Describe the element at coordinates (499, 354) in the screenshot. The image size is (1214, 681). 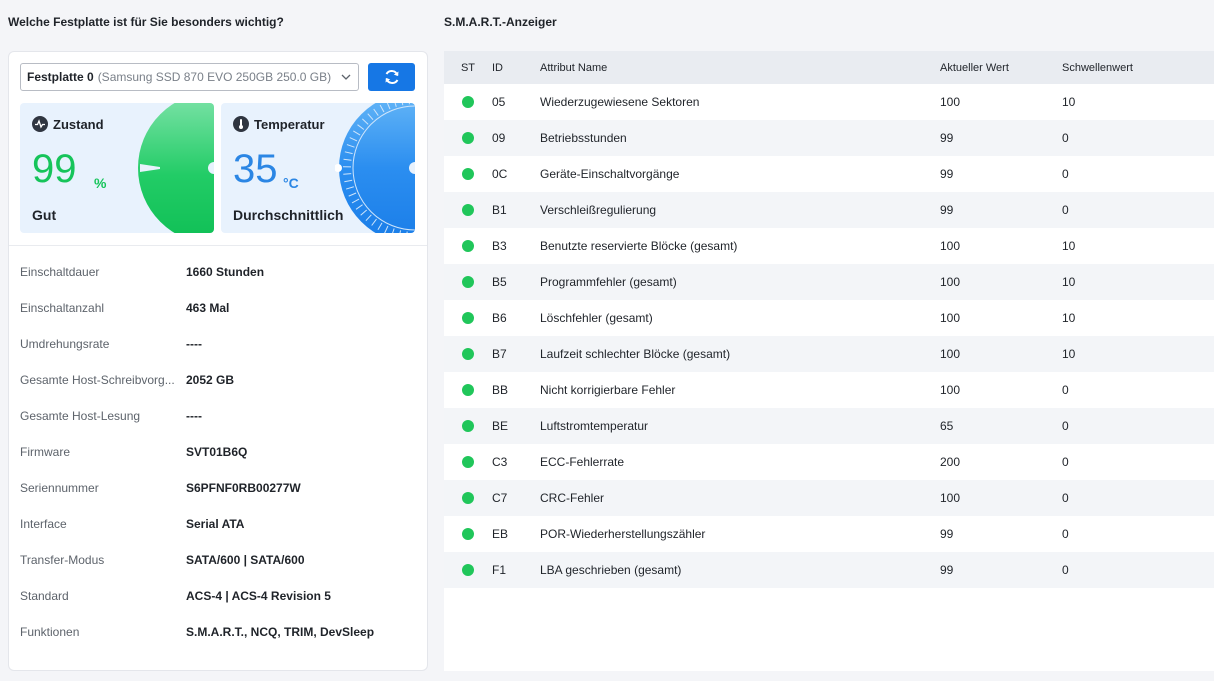
I see `attribute-id: B7` at that location.